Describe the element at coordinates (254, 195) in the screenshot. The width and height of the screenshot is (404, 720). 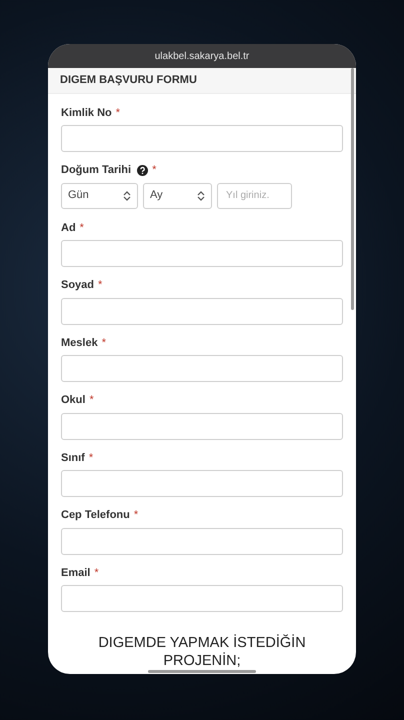
I see `year-field: Yıl giriniz.` at that location.